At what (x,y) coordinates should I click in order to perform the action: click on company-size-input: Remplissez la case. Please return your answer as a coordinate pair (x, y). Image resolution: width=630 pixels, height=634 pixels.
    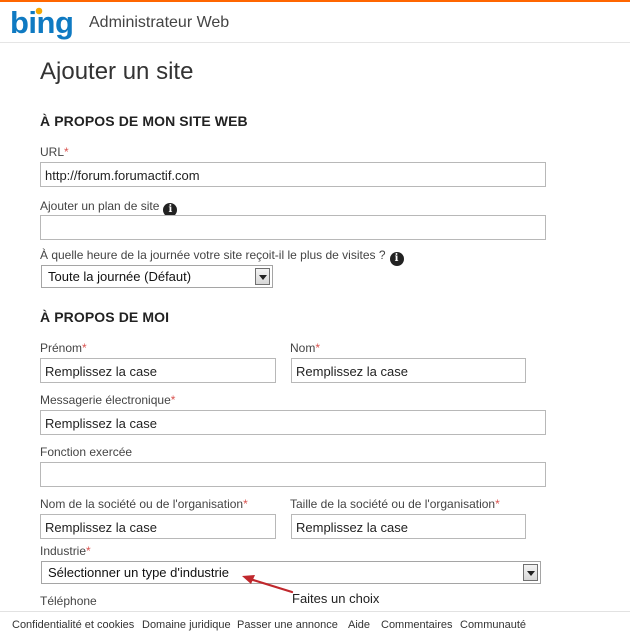
    Looking at the image, I should click on (408, 526).